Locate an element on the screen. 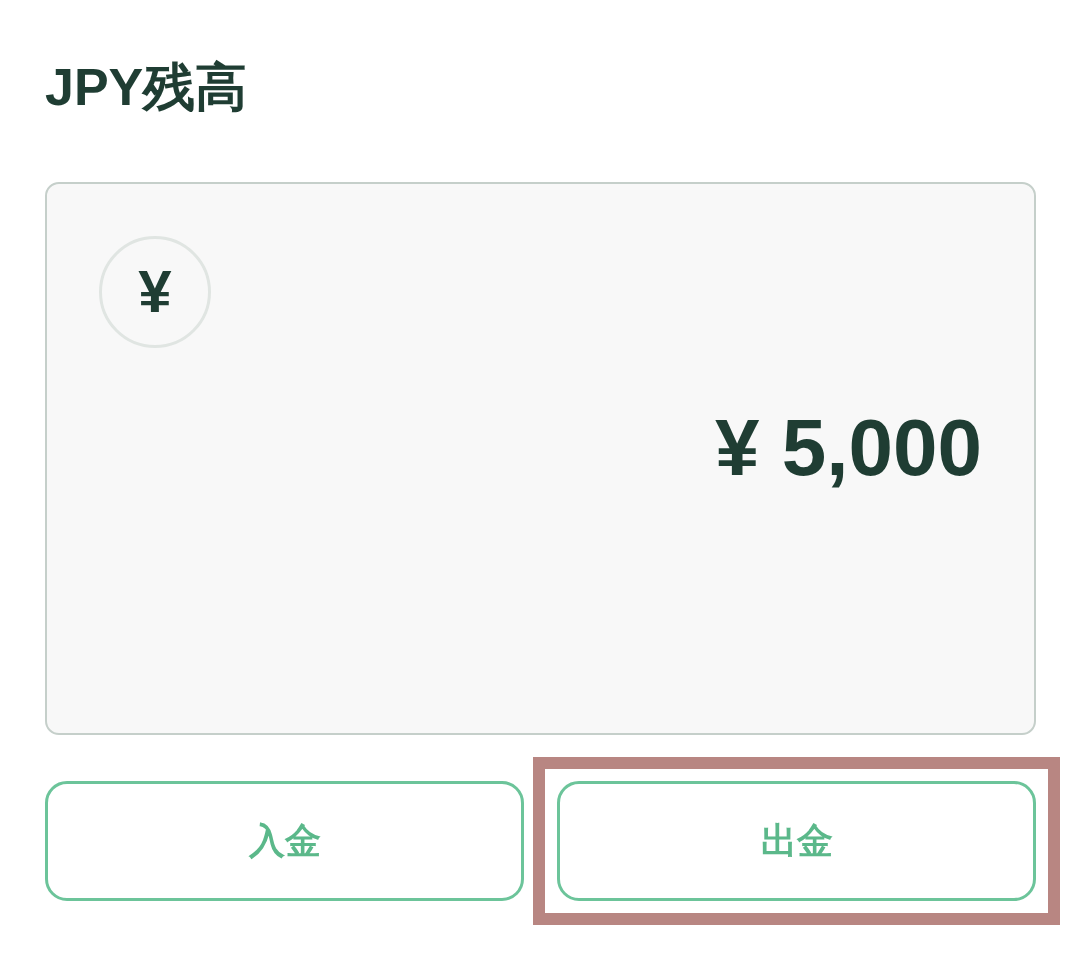 This screenshot has height=960, width=1081. yen-icon: ¥ is located at coordinates (155, 292).